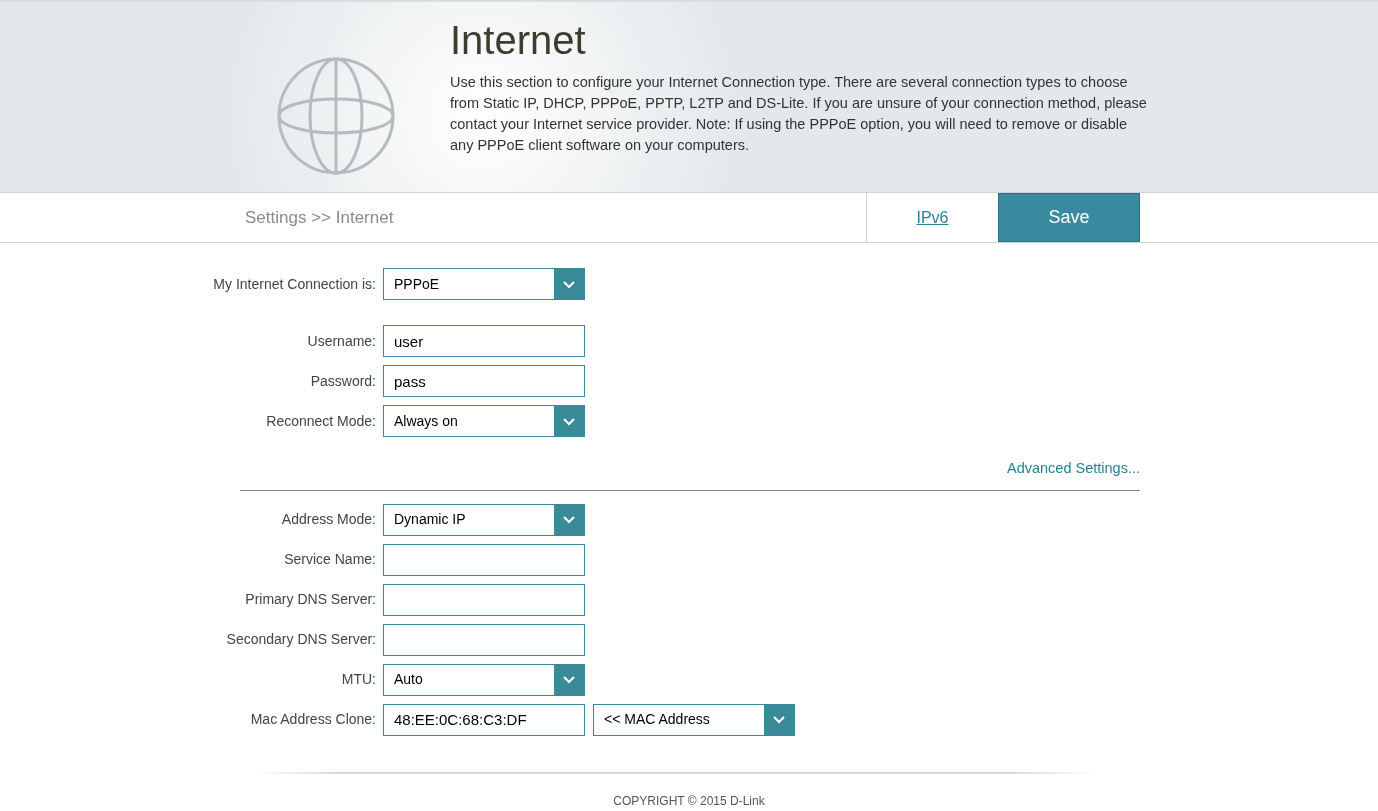 The height and width of the screenshot is (811, 1378). Describe the element at coordinates (799, 114) in the screenshot. I see `description-text: Use this section to configure your Internet Connection type. There are several connection types to choose from Static IP, DHCP, PPPoE, PPTP, L2TP and DS-Lite. If you are unsure of your connection method, please contact your Internet service provider. Note: If using the PPPoE option, you will need to remove or disable any PPPoE client software on your computers.` at that location.